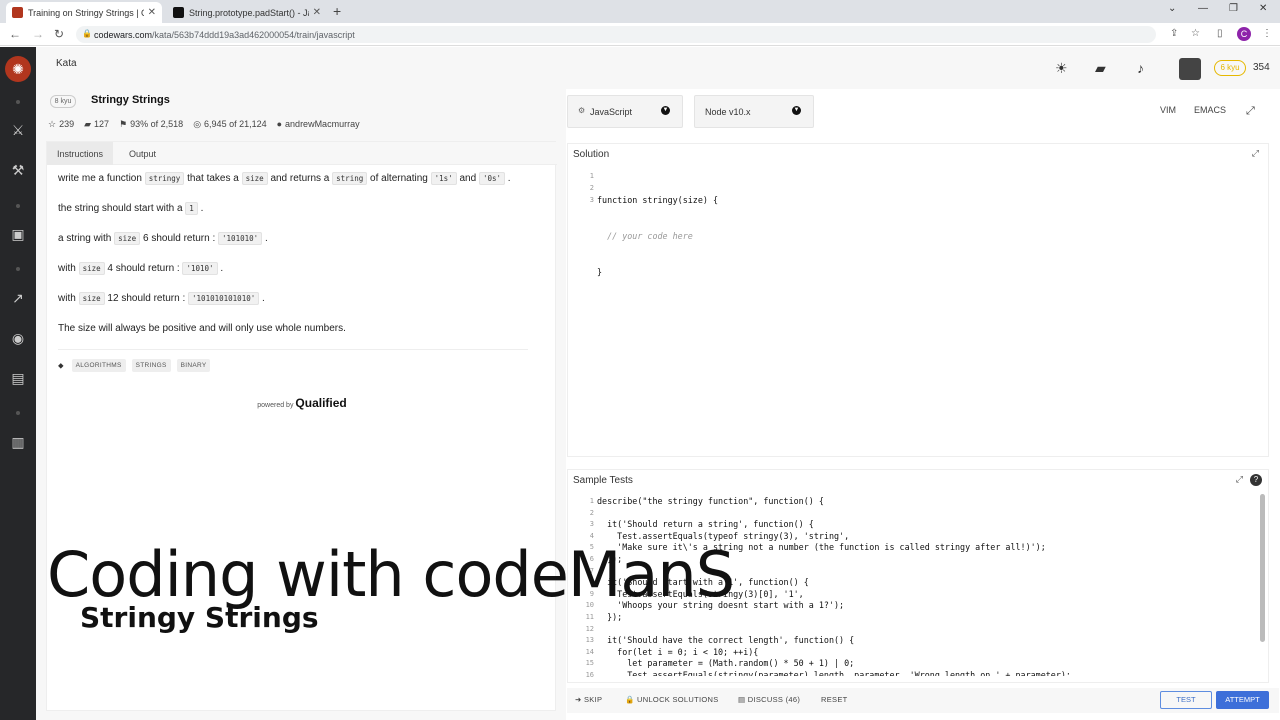 The image size is (1280, 720). Describe the element at coordinates (66, 63) in the screenshot. I see `kata-nav-link: Kata` at that location.